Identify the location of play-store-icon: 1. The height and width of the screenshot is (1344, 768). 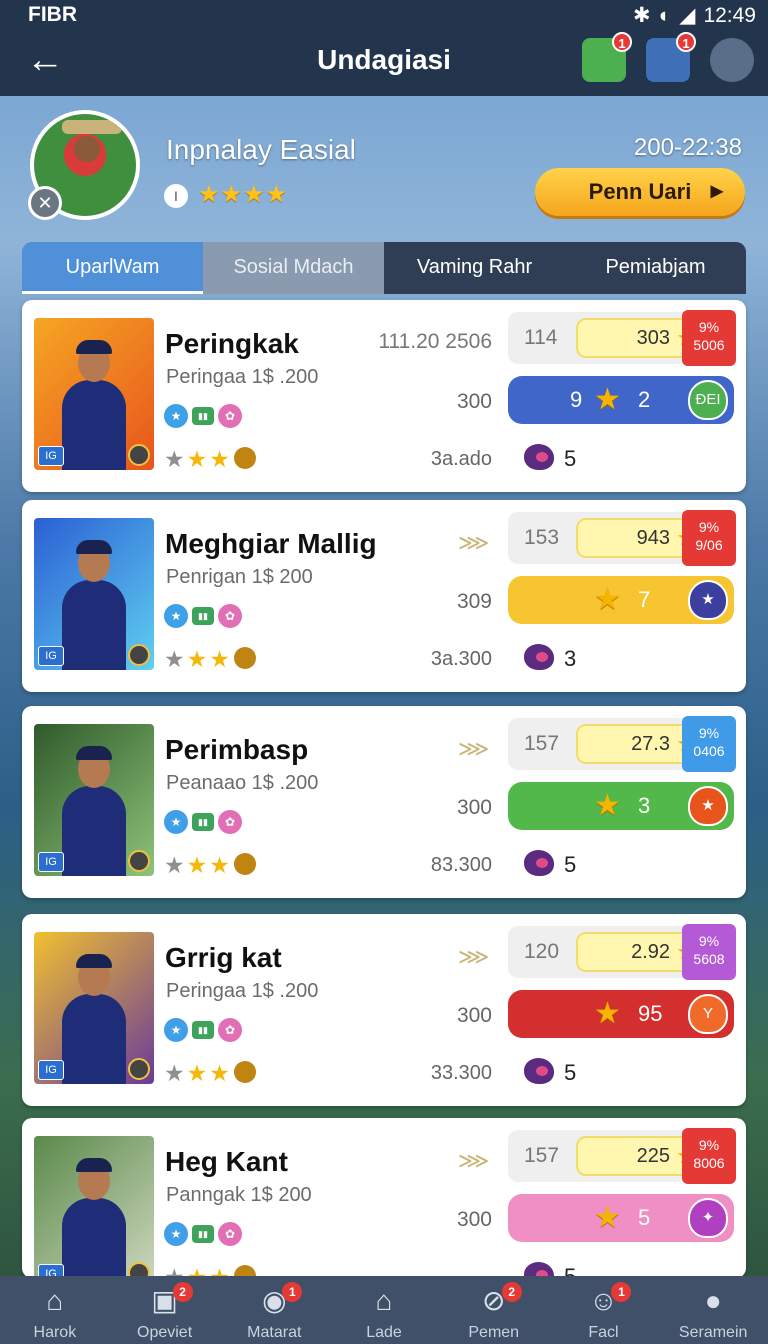
(607, 57).